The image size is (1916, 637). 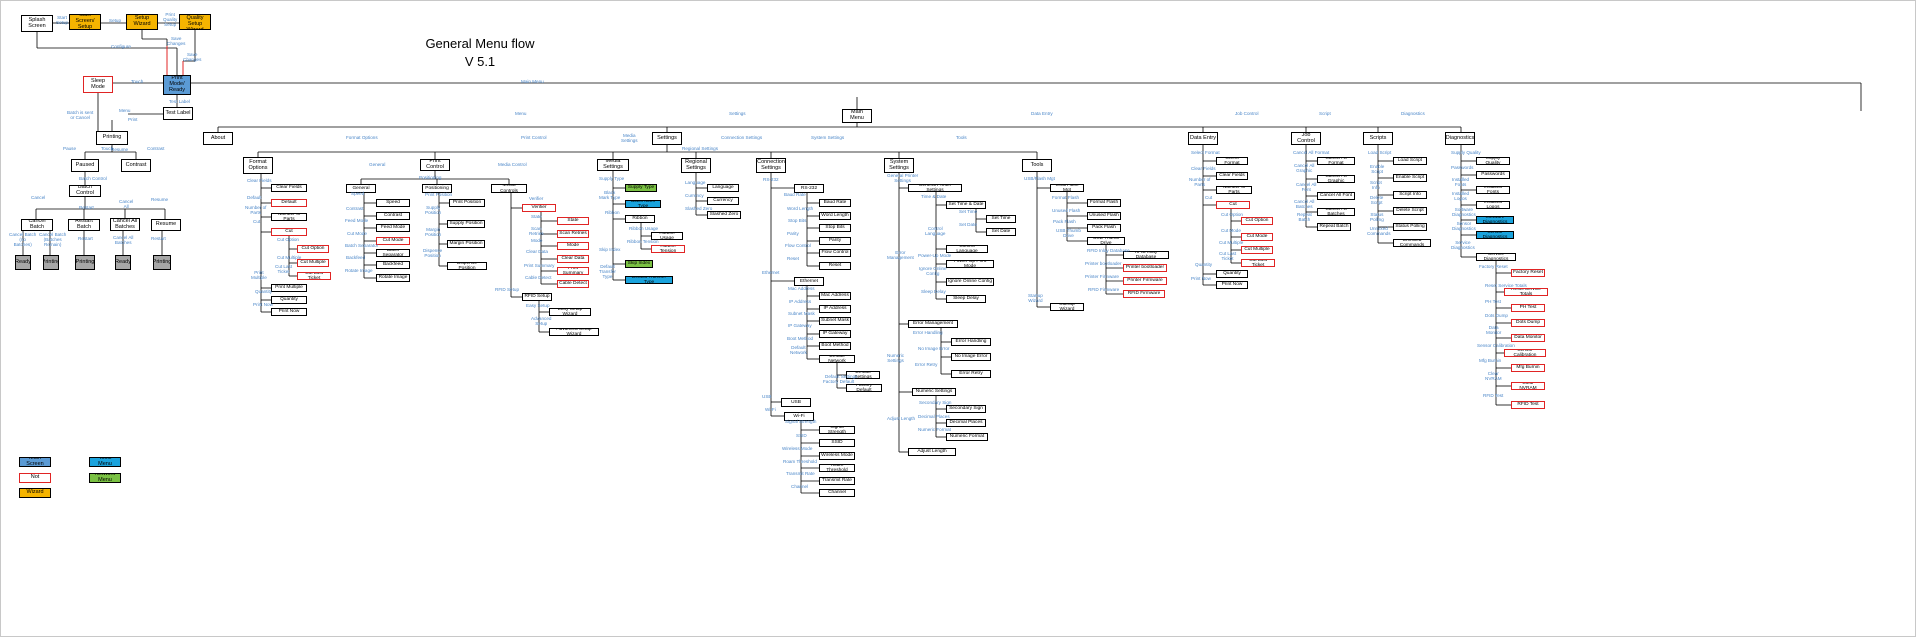 What do you see at coordinates (254, 197) in the screenshot?
I see `edge-label: Default` at bounding box center [254, 197].